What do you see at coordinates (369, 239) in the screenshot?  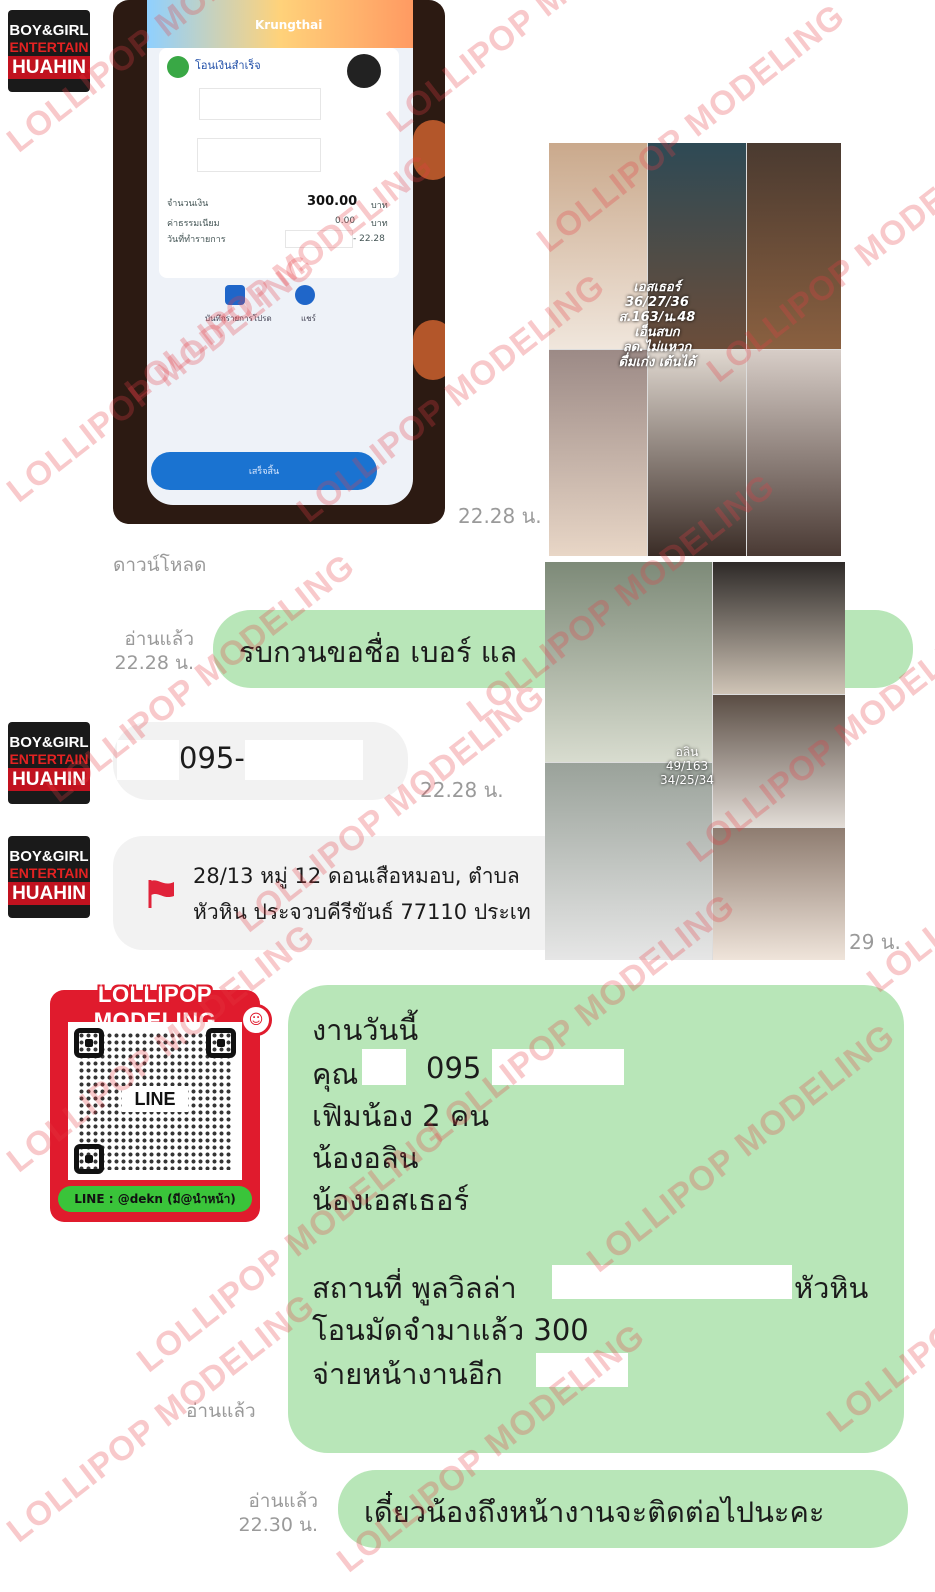 I see `transfer-time: - 22.28` at bounding box center [369, 239].